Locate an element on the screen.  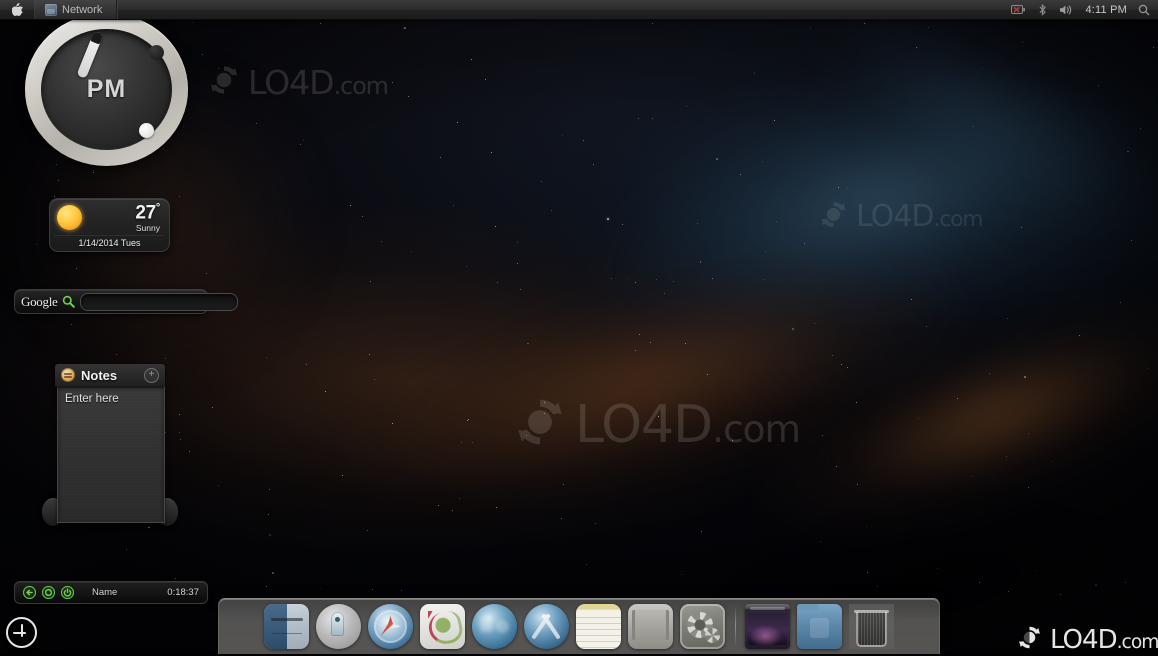
trash-icon is located at coordinates (871, 626).